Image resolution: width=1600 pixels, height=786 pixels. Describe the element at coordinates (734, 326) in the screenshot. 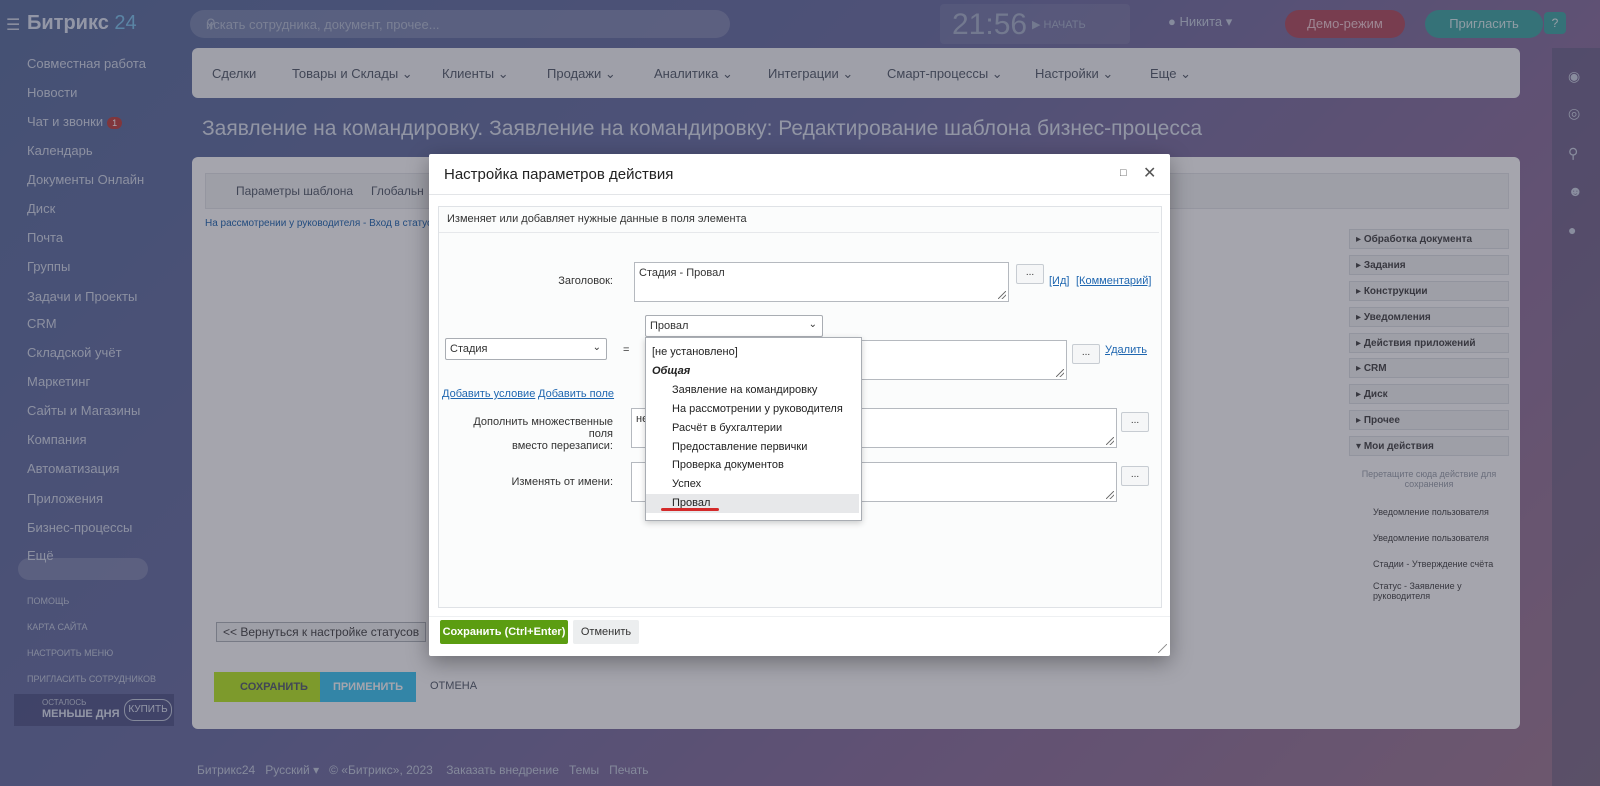

I see `value-select: Провал ⌄` at that location.